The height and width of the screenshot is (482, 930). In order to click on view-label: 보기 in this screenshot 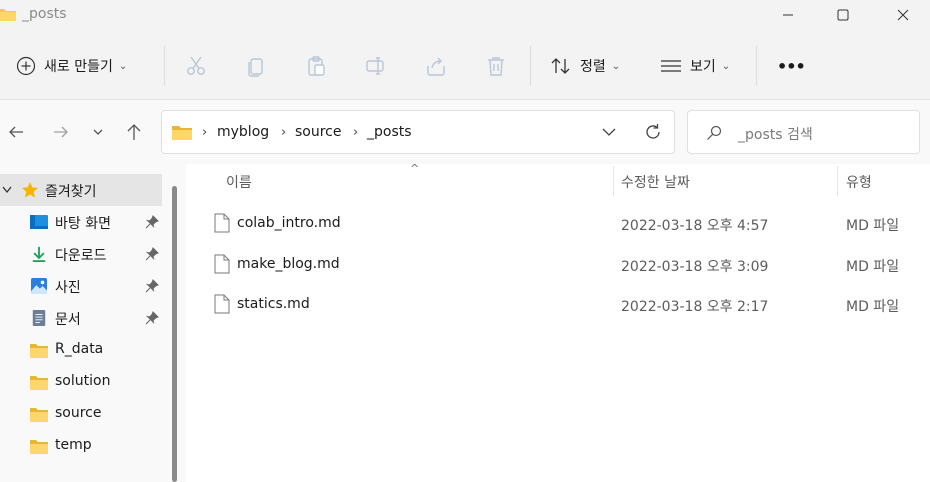, I will do `click(703, 67)`.